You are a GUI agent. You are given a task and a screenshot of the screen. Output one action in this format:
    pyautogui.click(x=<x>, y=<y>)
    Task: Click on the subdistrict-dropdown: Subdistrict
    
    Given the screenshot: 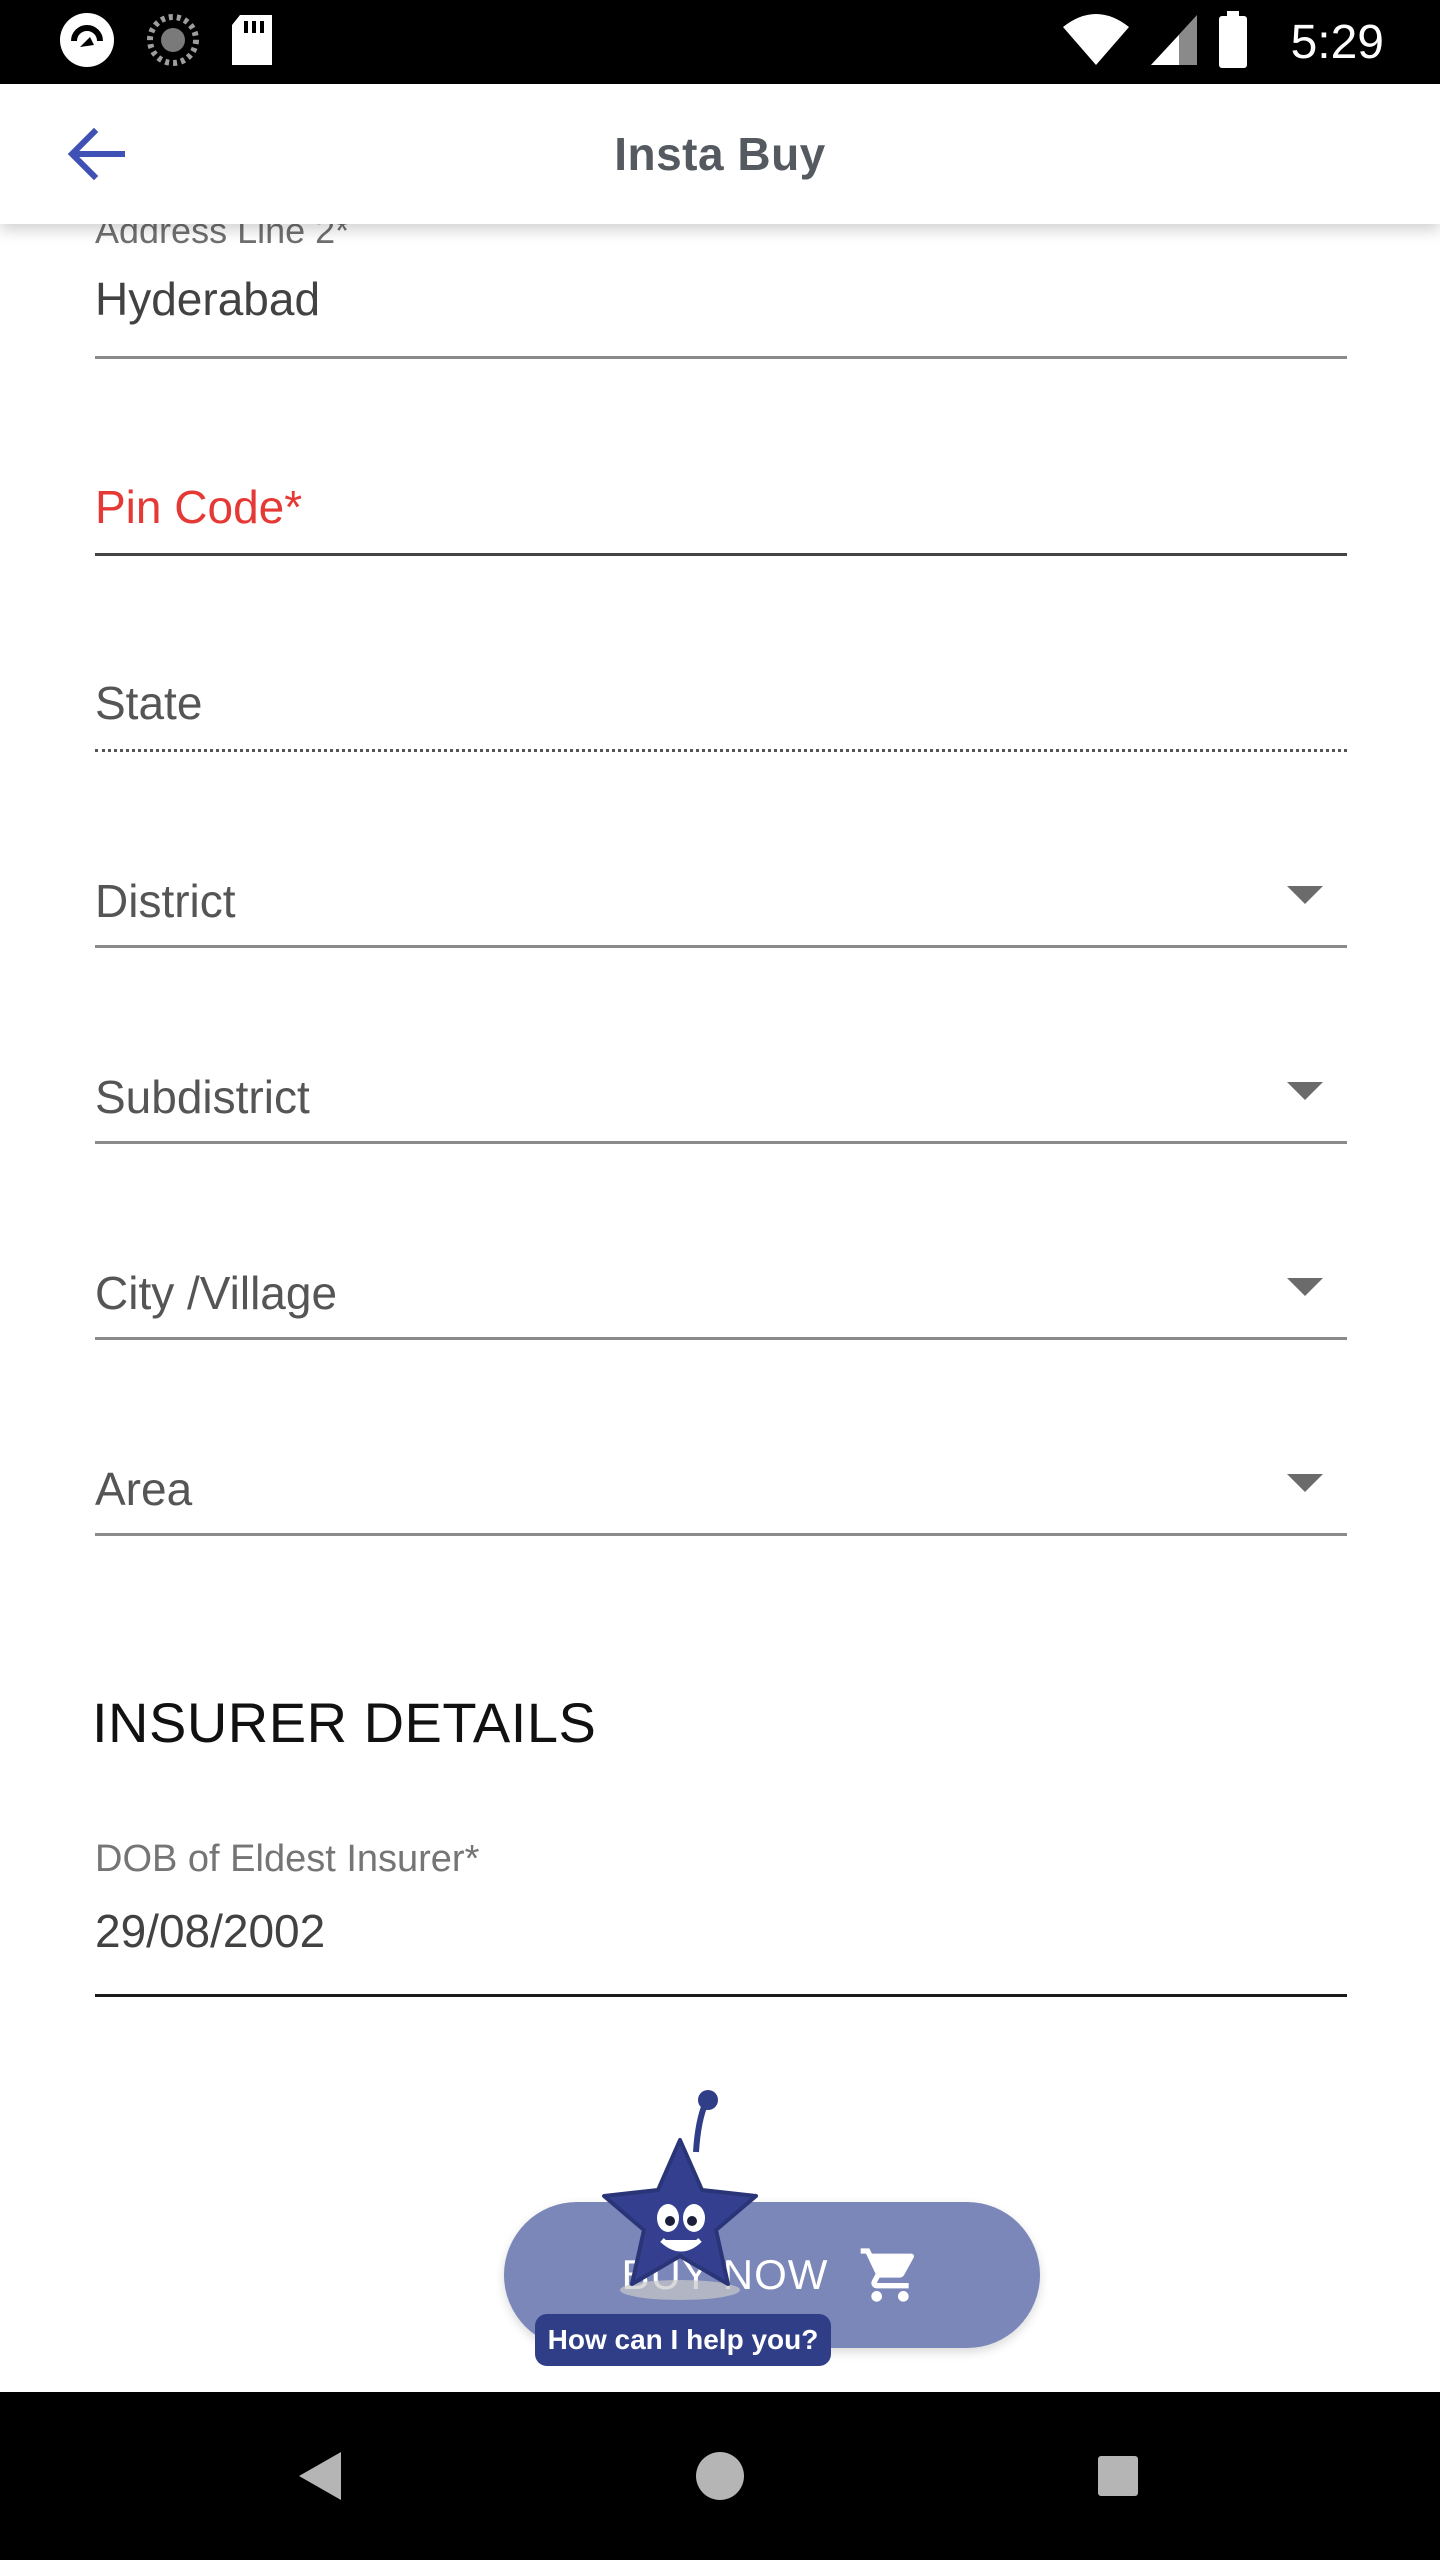 What is the action you would take?
    pyautogui.click(x=721, y=1103)
    